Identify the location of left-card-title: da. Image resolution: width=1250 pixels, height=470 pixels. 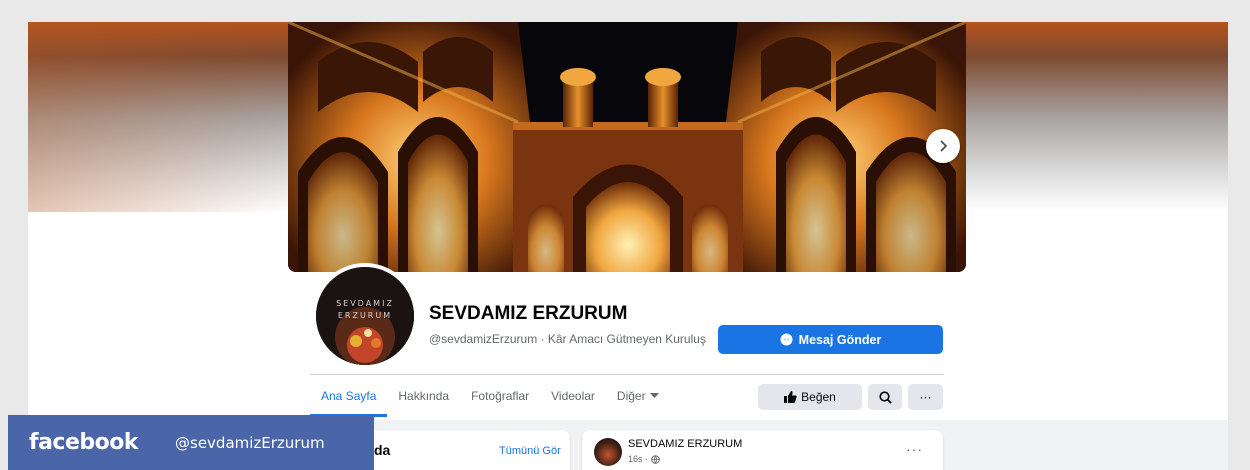
(382, 450).